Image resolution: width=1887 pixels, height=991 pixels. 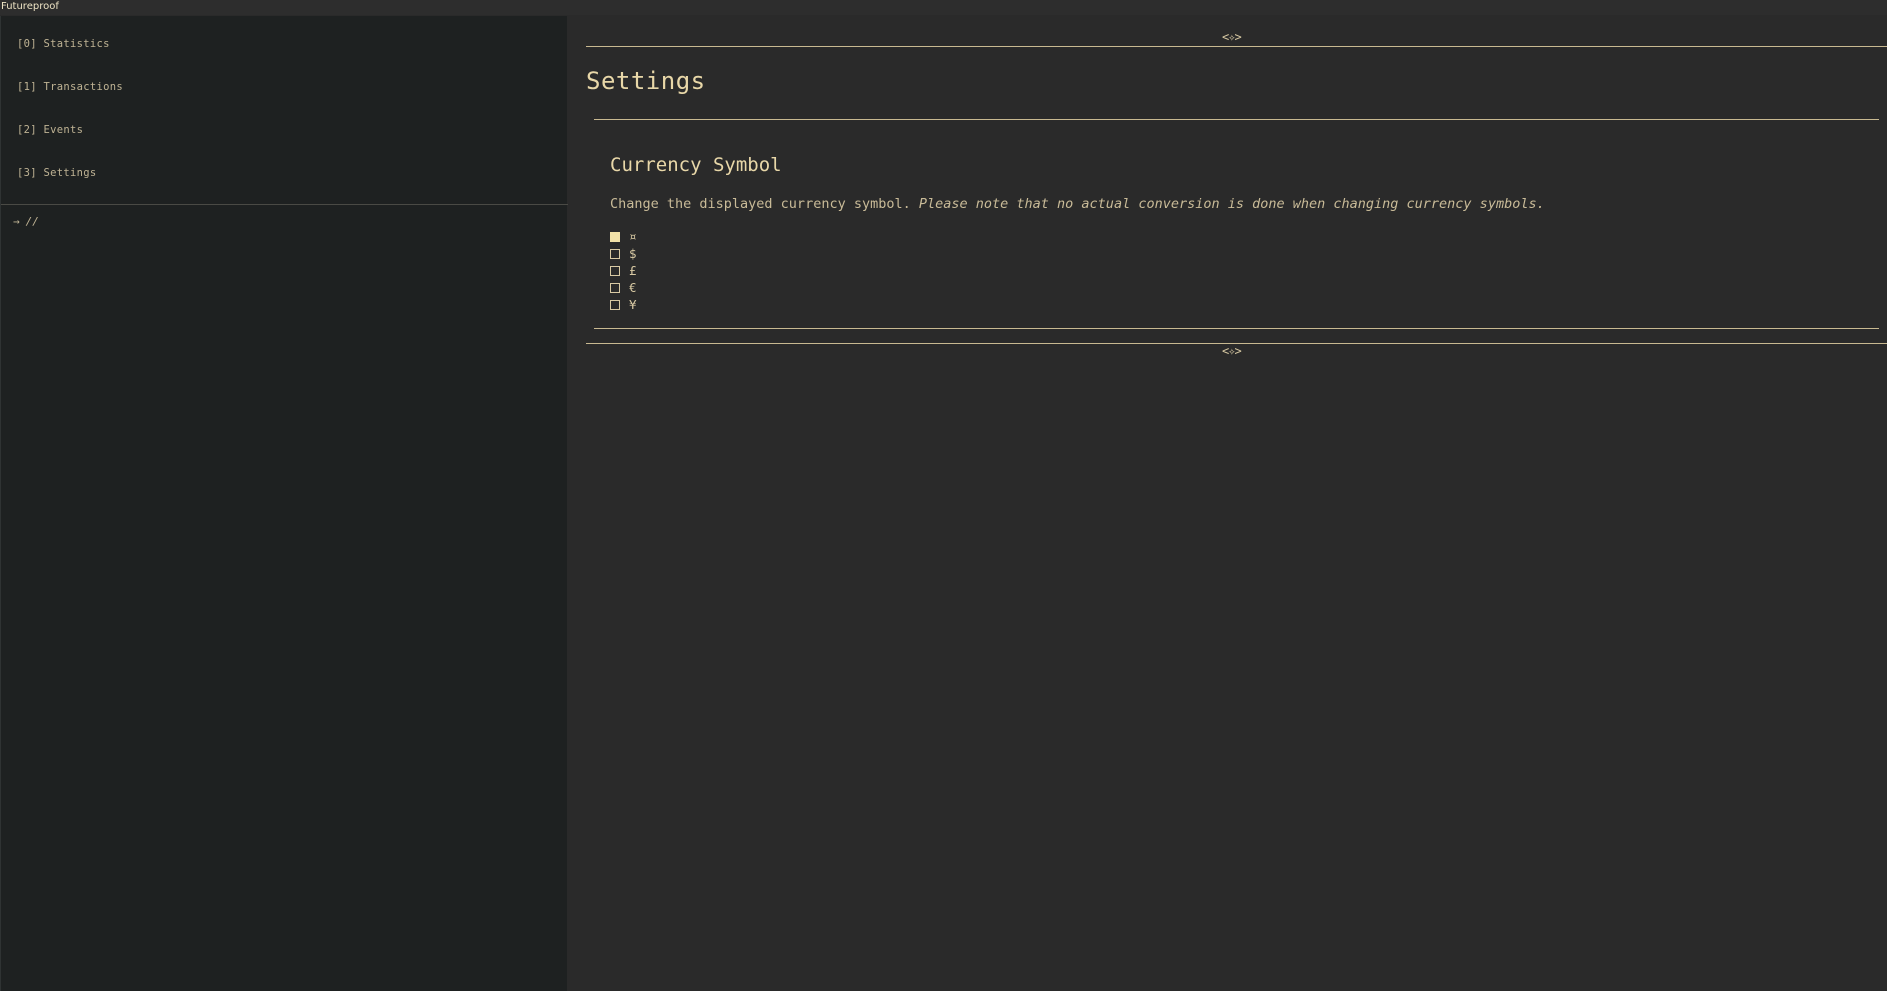 I want to click on sidebar-item-label: Statistics, so click(x=76, y=44).